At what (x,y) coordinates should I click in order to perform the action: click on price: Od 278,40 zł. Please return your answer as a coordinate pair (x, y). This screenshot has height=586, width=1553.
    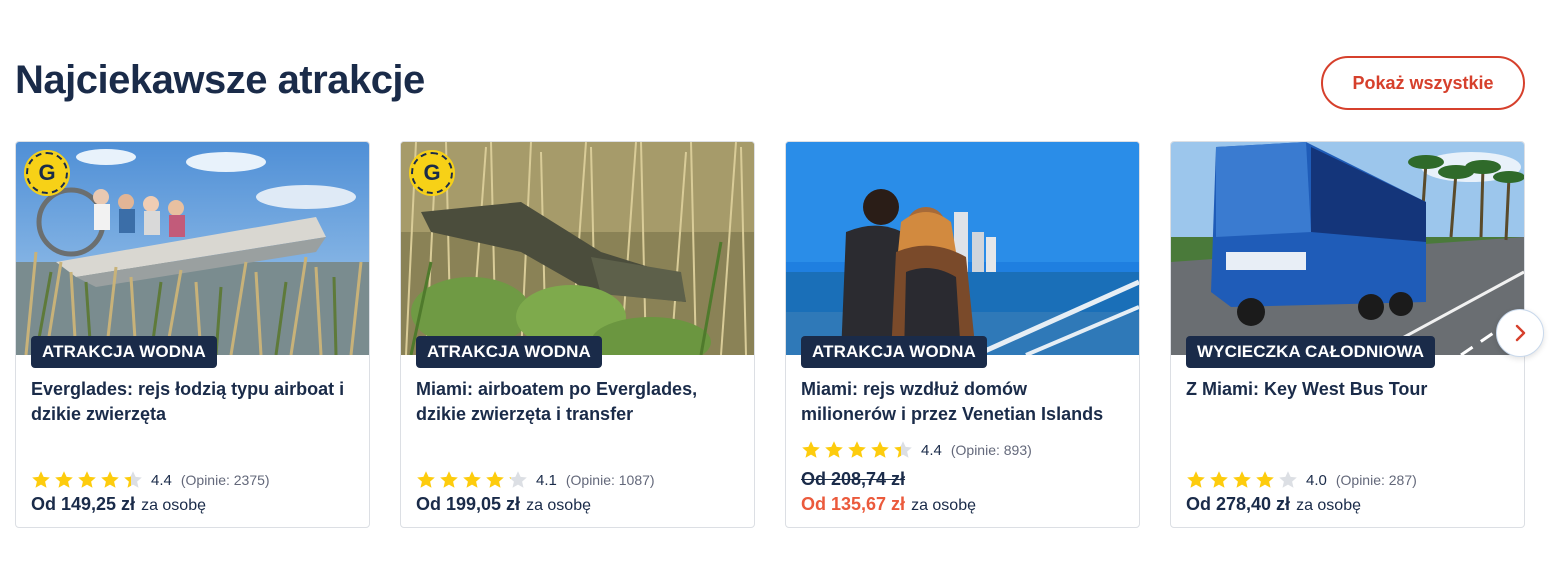
    Looking at the image, I should click on (1238, 504).